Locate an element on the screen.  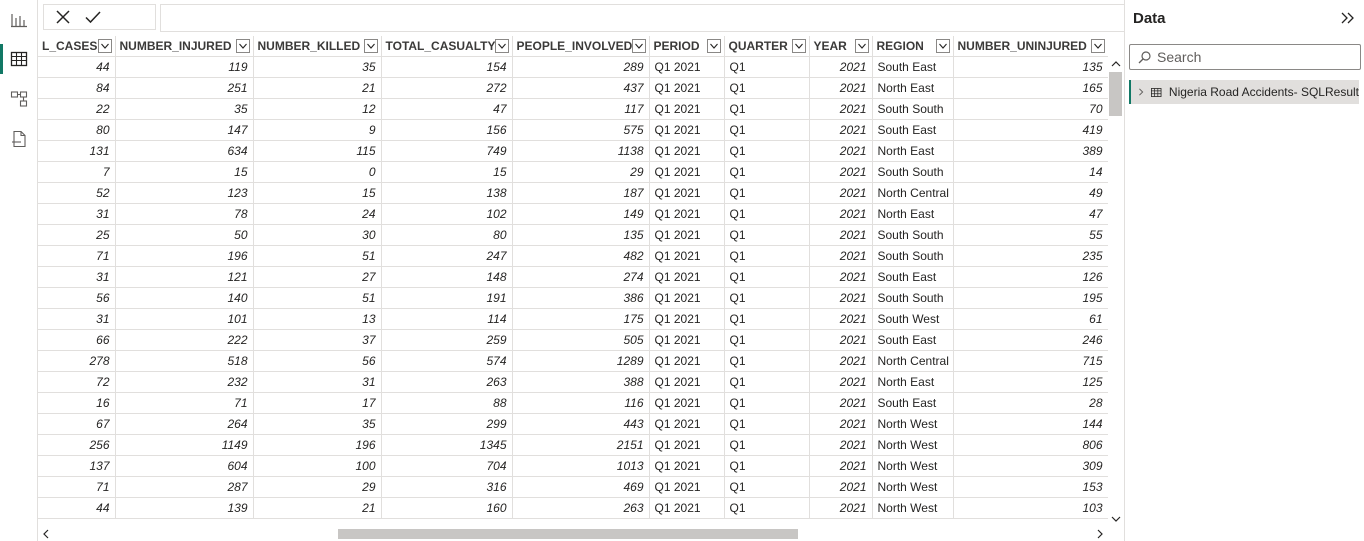
table-cell: 165 is located at coordinates (1030, 88).